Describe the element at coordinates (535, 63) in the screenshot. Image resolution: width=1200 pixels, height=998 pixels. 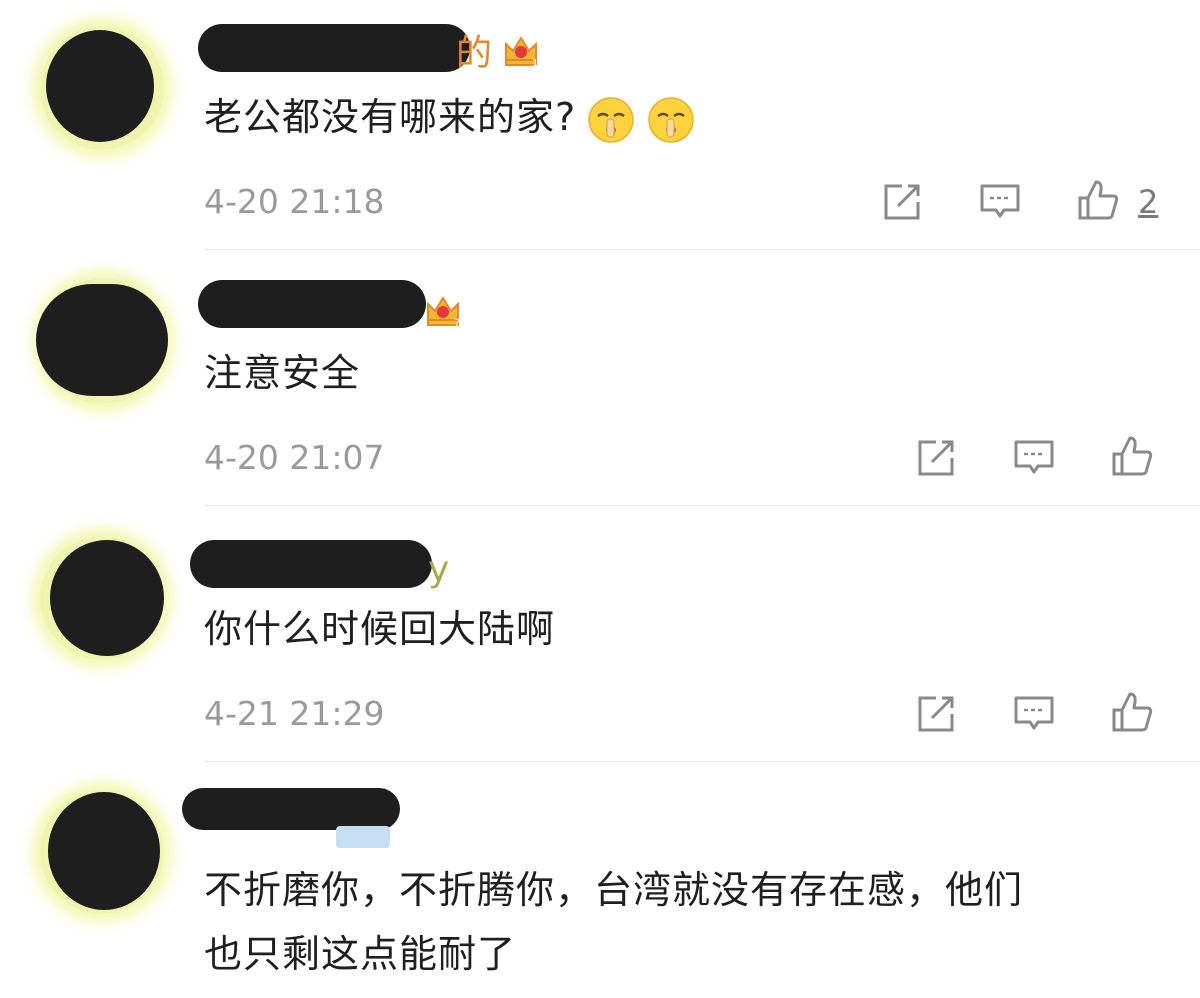
I see `vip-level: 1` at that location.